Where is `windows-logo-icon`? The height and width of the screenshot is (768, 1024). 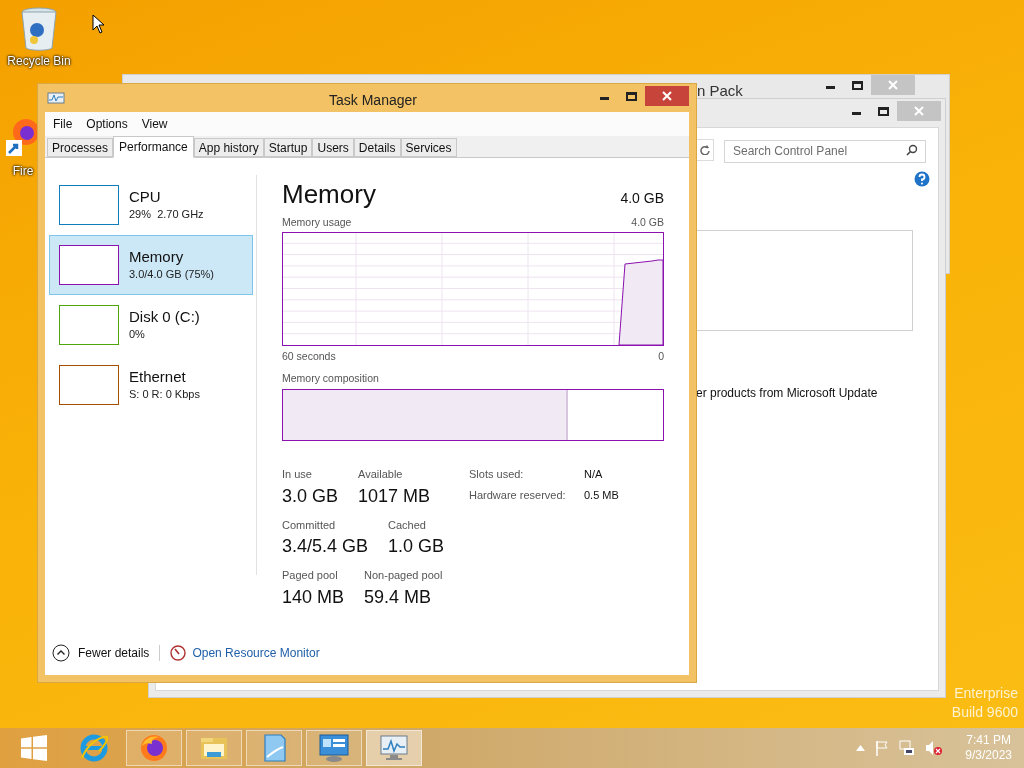 windows-logo-icon is located at coordinates (34, 748).